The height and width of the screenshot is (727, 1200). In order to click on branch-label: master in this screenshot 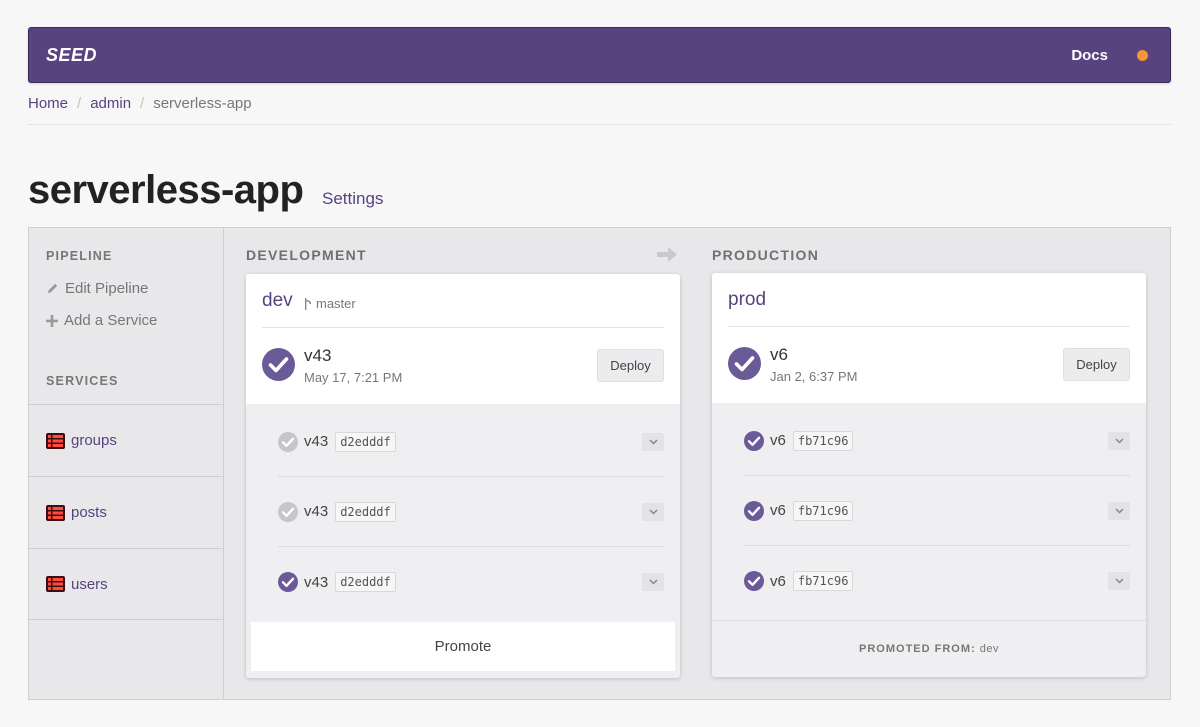, I will do `click(330, 303)`.